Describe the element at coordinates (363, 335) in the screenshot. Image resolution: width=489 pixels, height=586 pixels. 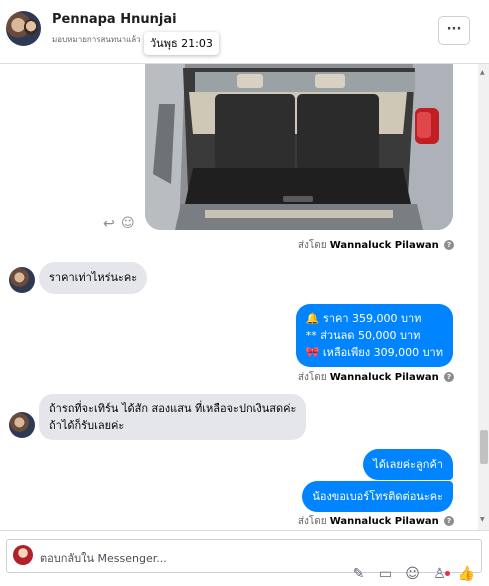
I see `discount-line: ** ส่วนลด 50,000 บาท` at that location.